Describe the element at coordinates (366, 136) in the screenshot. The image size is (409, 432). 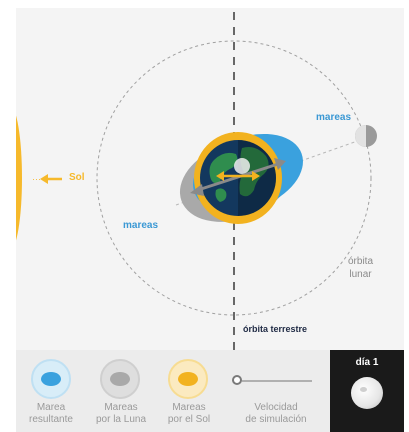
I see `moon` at that location.